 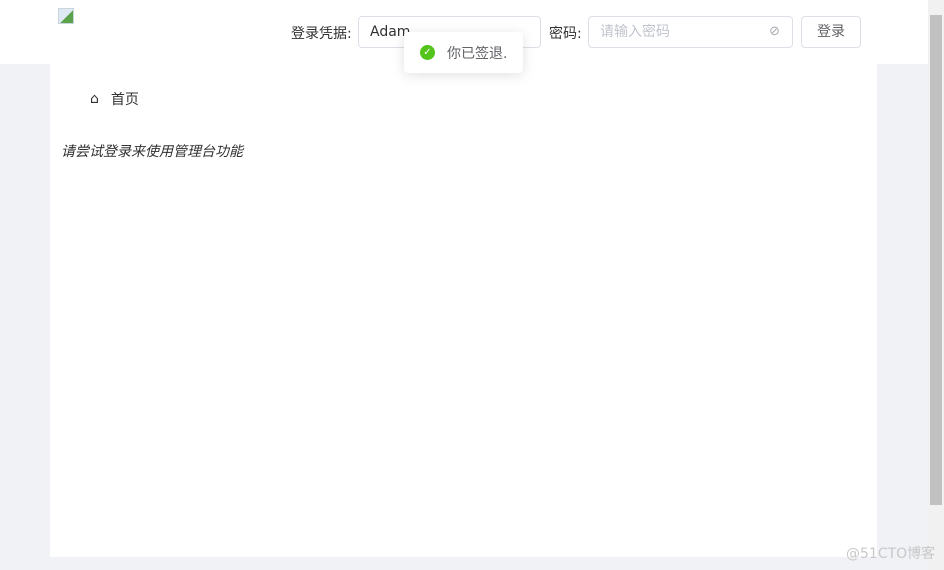 What do you see at coordinates (477, 53) in the screenshot?
I see `toast-message: 你已签退.` at bounding box center [477, 53].